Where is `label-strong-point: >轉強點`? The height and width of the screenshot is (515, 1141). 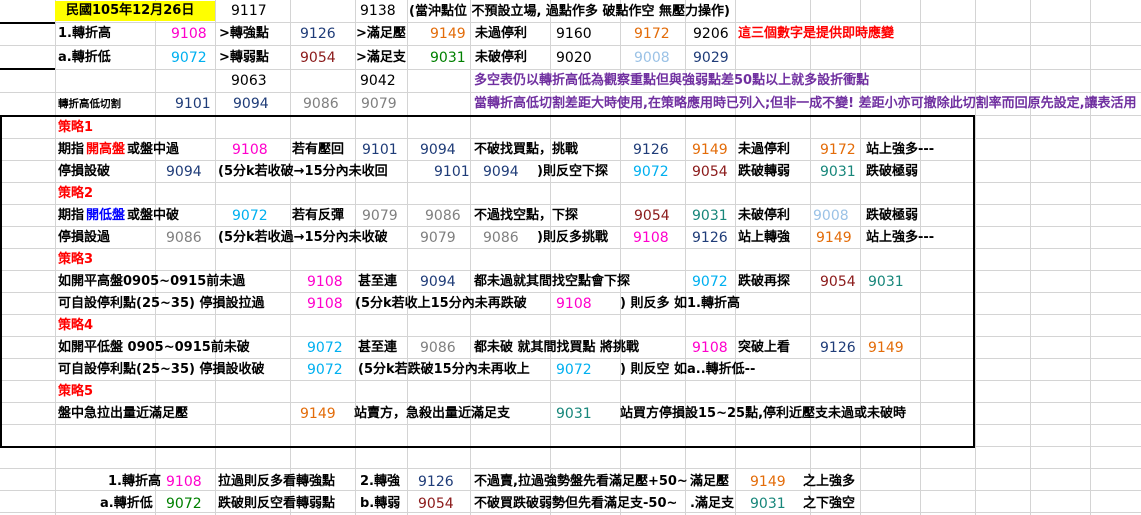
label-strong-point: >轉強點 is located at coordinates (244, 33).